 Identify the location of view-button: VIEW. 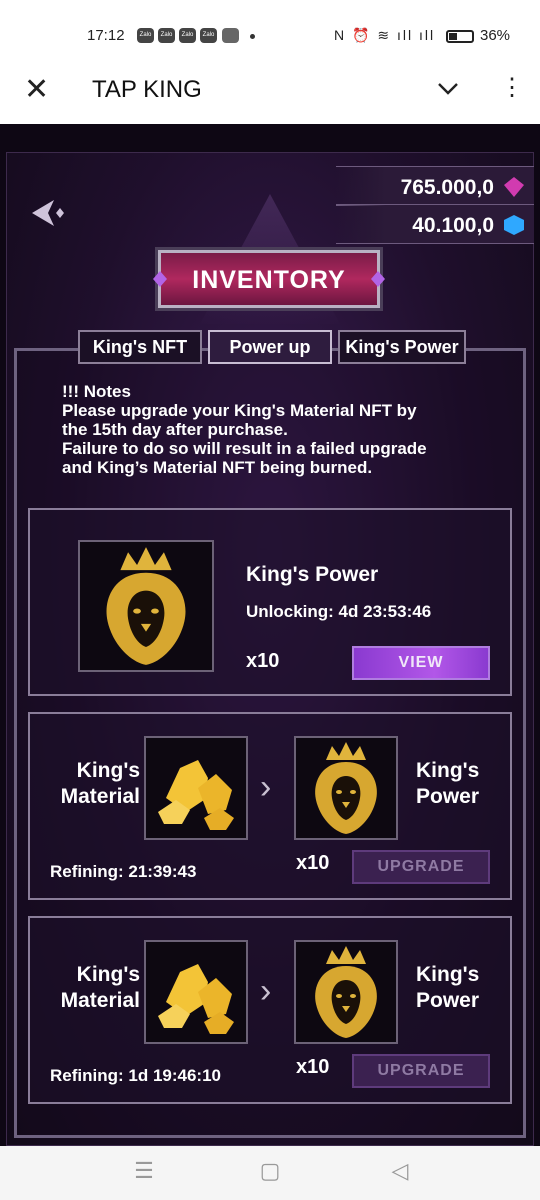
(421, 663).